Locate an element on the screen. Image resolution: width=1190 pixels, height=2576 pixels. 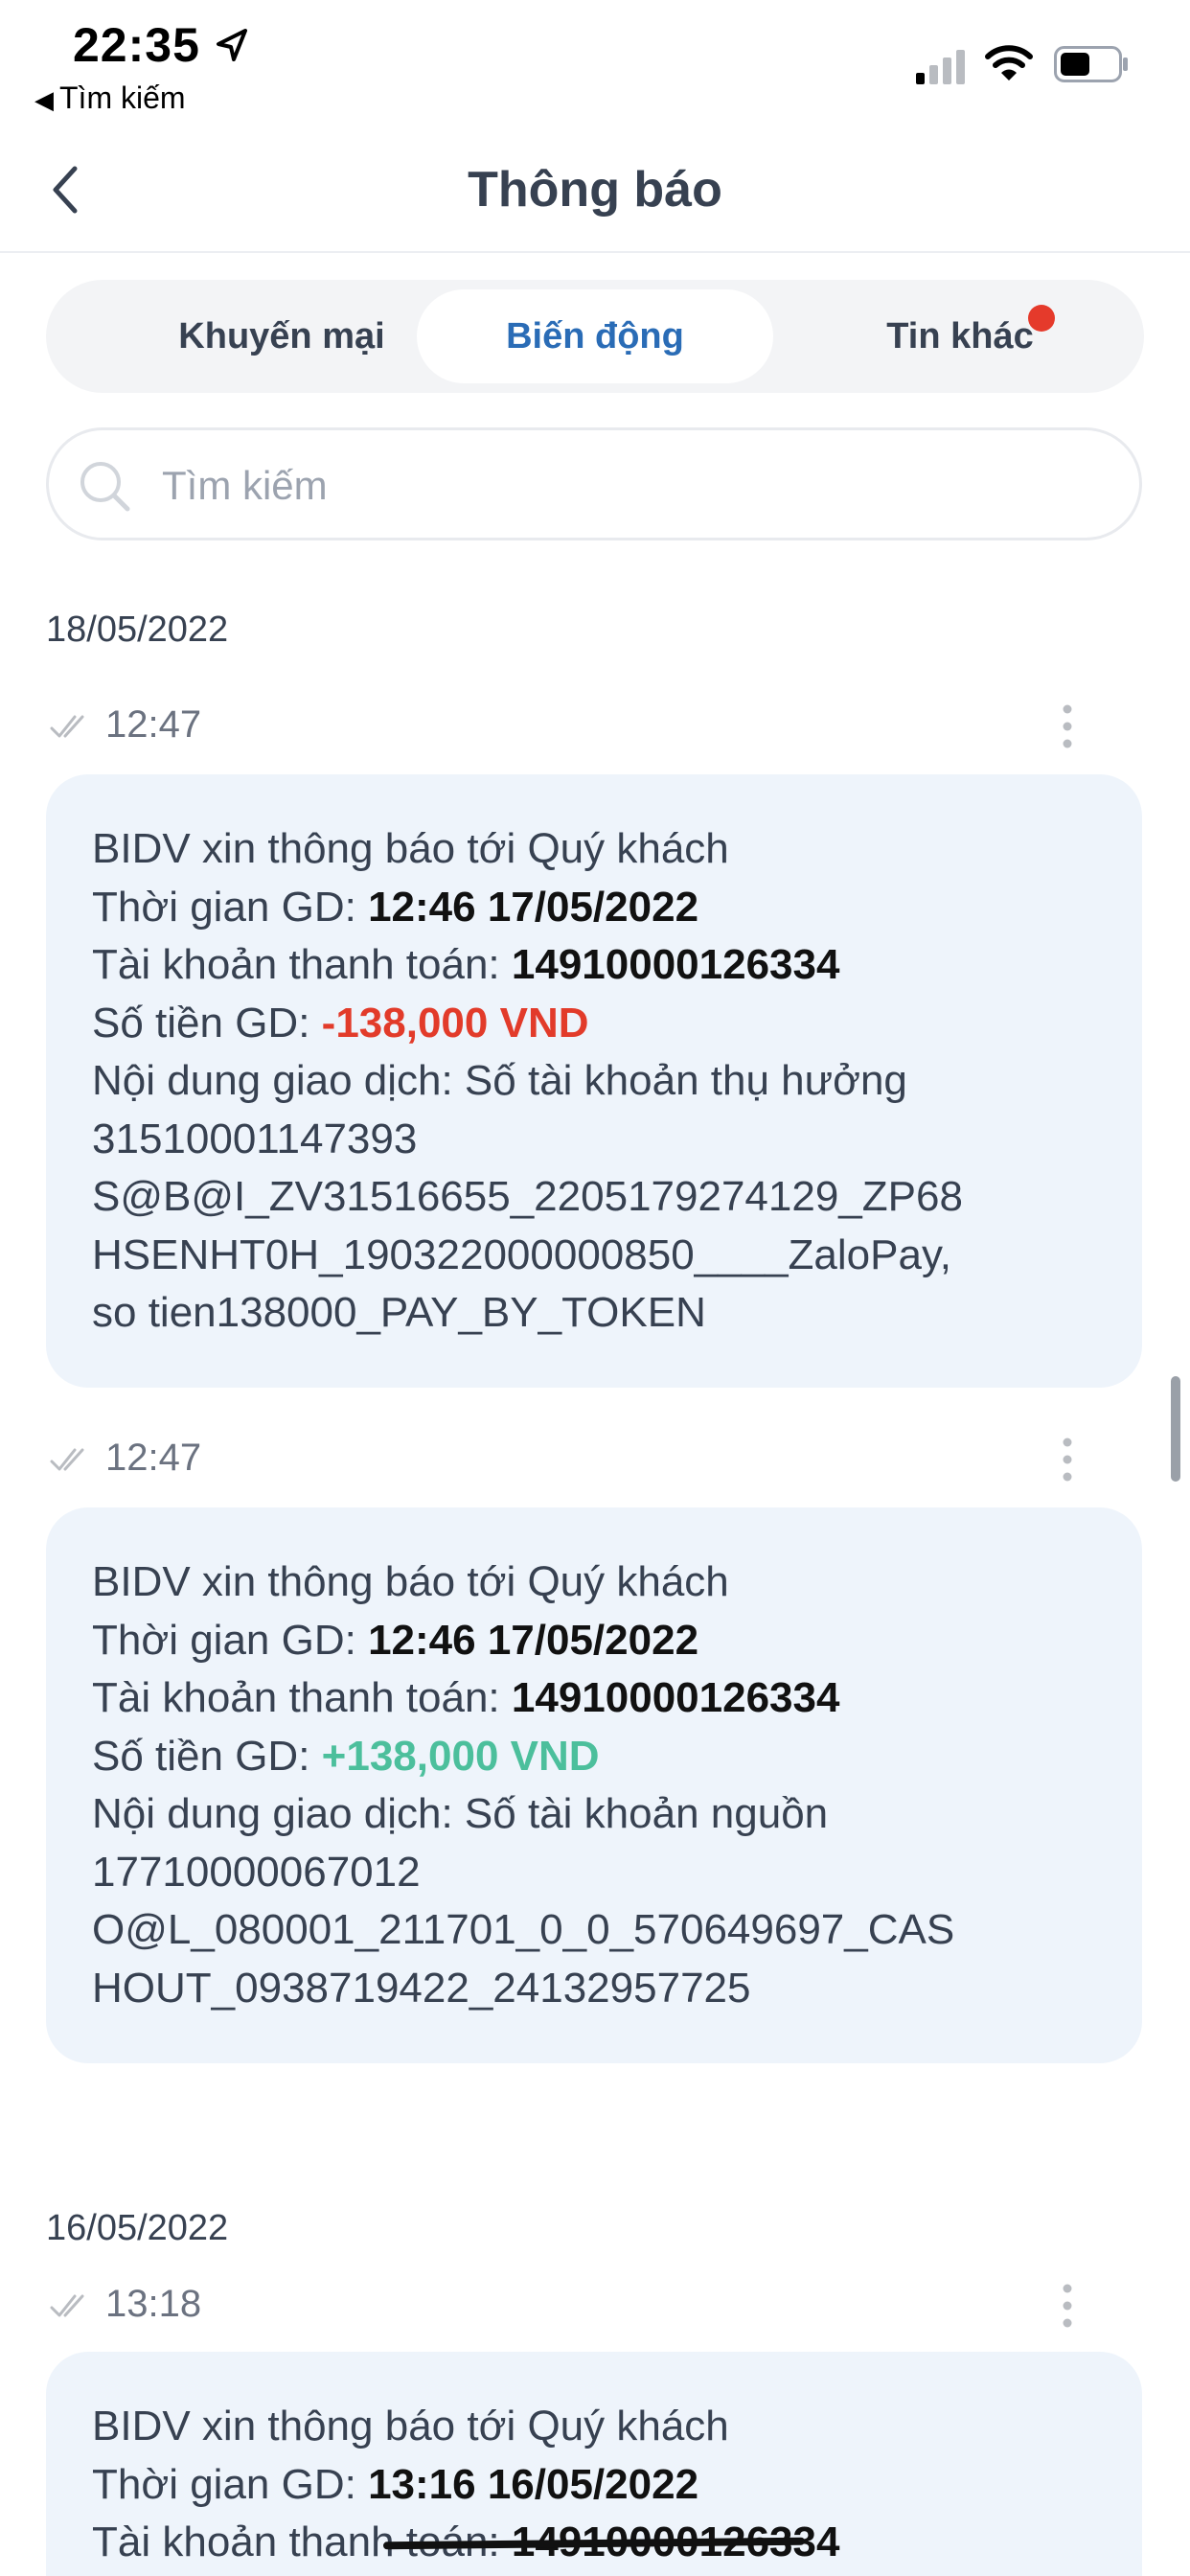
search-input is located at coordinates (593, 486).